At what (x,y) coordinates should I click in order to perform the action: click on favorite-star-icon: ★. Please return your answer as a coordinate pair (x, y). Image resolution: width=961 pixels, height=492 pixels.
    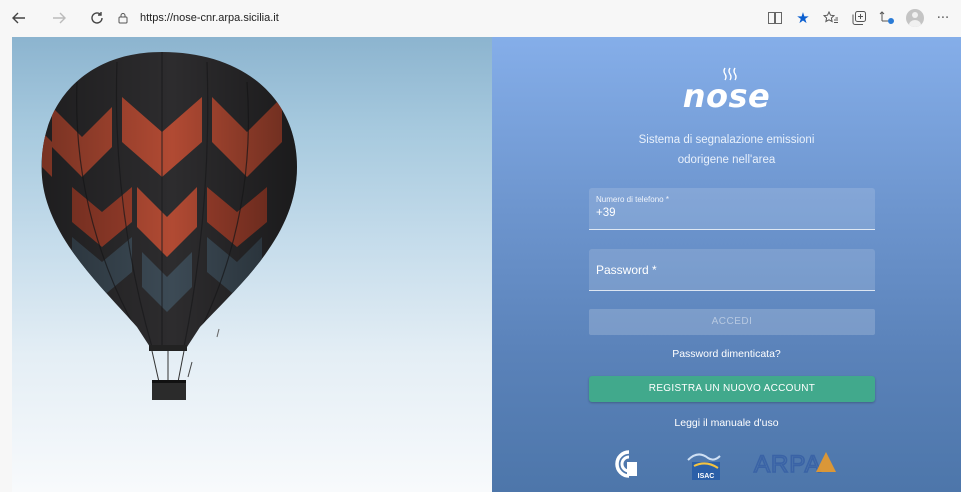
    Looking at the image, I should click on (803, 18).